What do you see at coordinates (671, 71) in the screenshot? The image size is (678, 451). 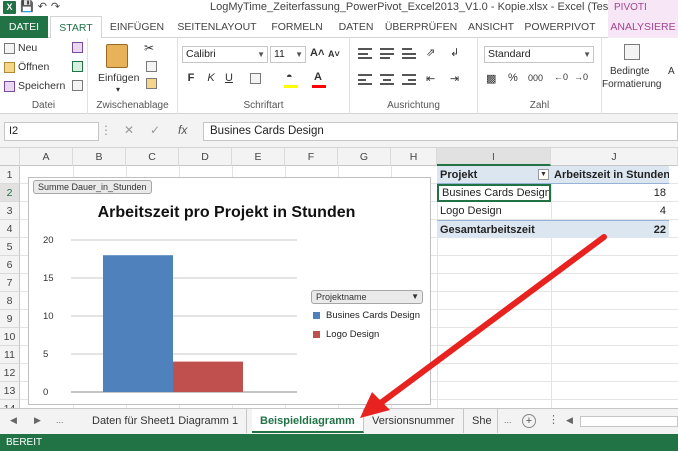 I see `format-as-table-button: A` at bounding box center [671, 71].